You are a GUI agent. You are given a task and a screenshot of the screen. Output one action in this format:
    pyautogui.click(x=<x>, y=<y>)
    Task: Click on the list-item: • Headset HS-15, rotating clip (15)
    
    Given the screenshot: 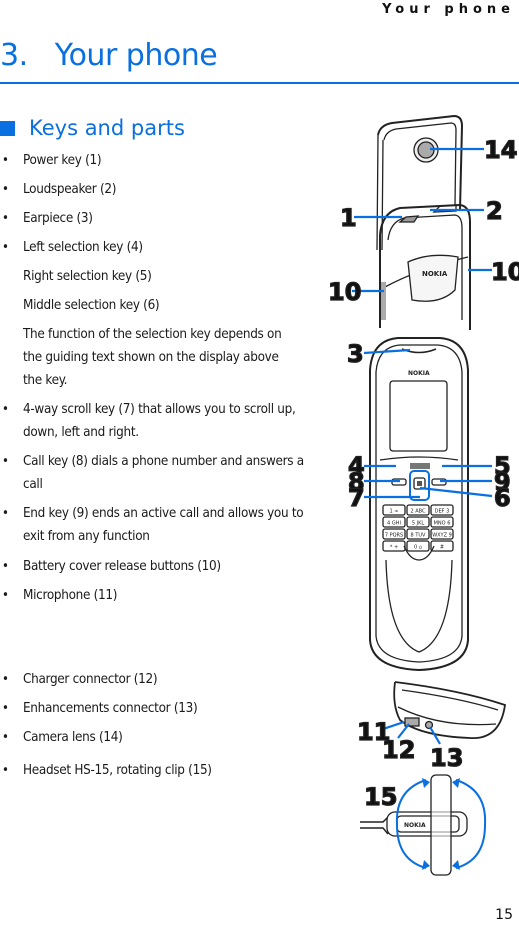 What is the action you would take?
    pyautogui.click(x=162, y=770)
    